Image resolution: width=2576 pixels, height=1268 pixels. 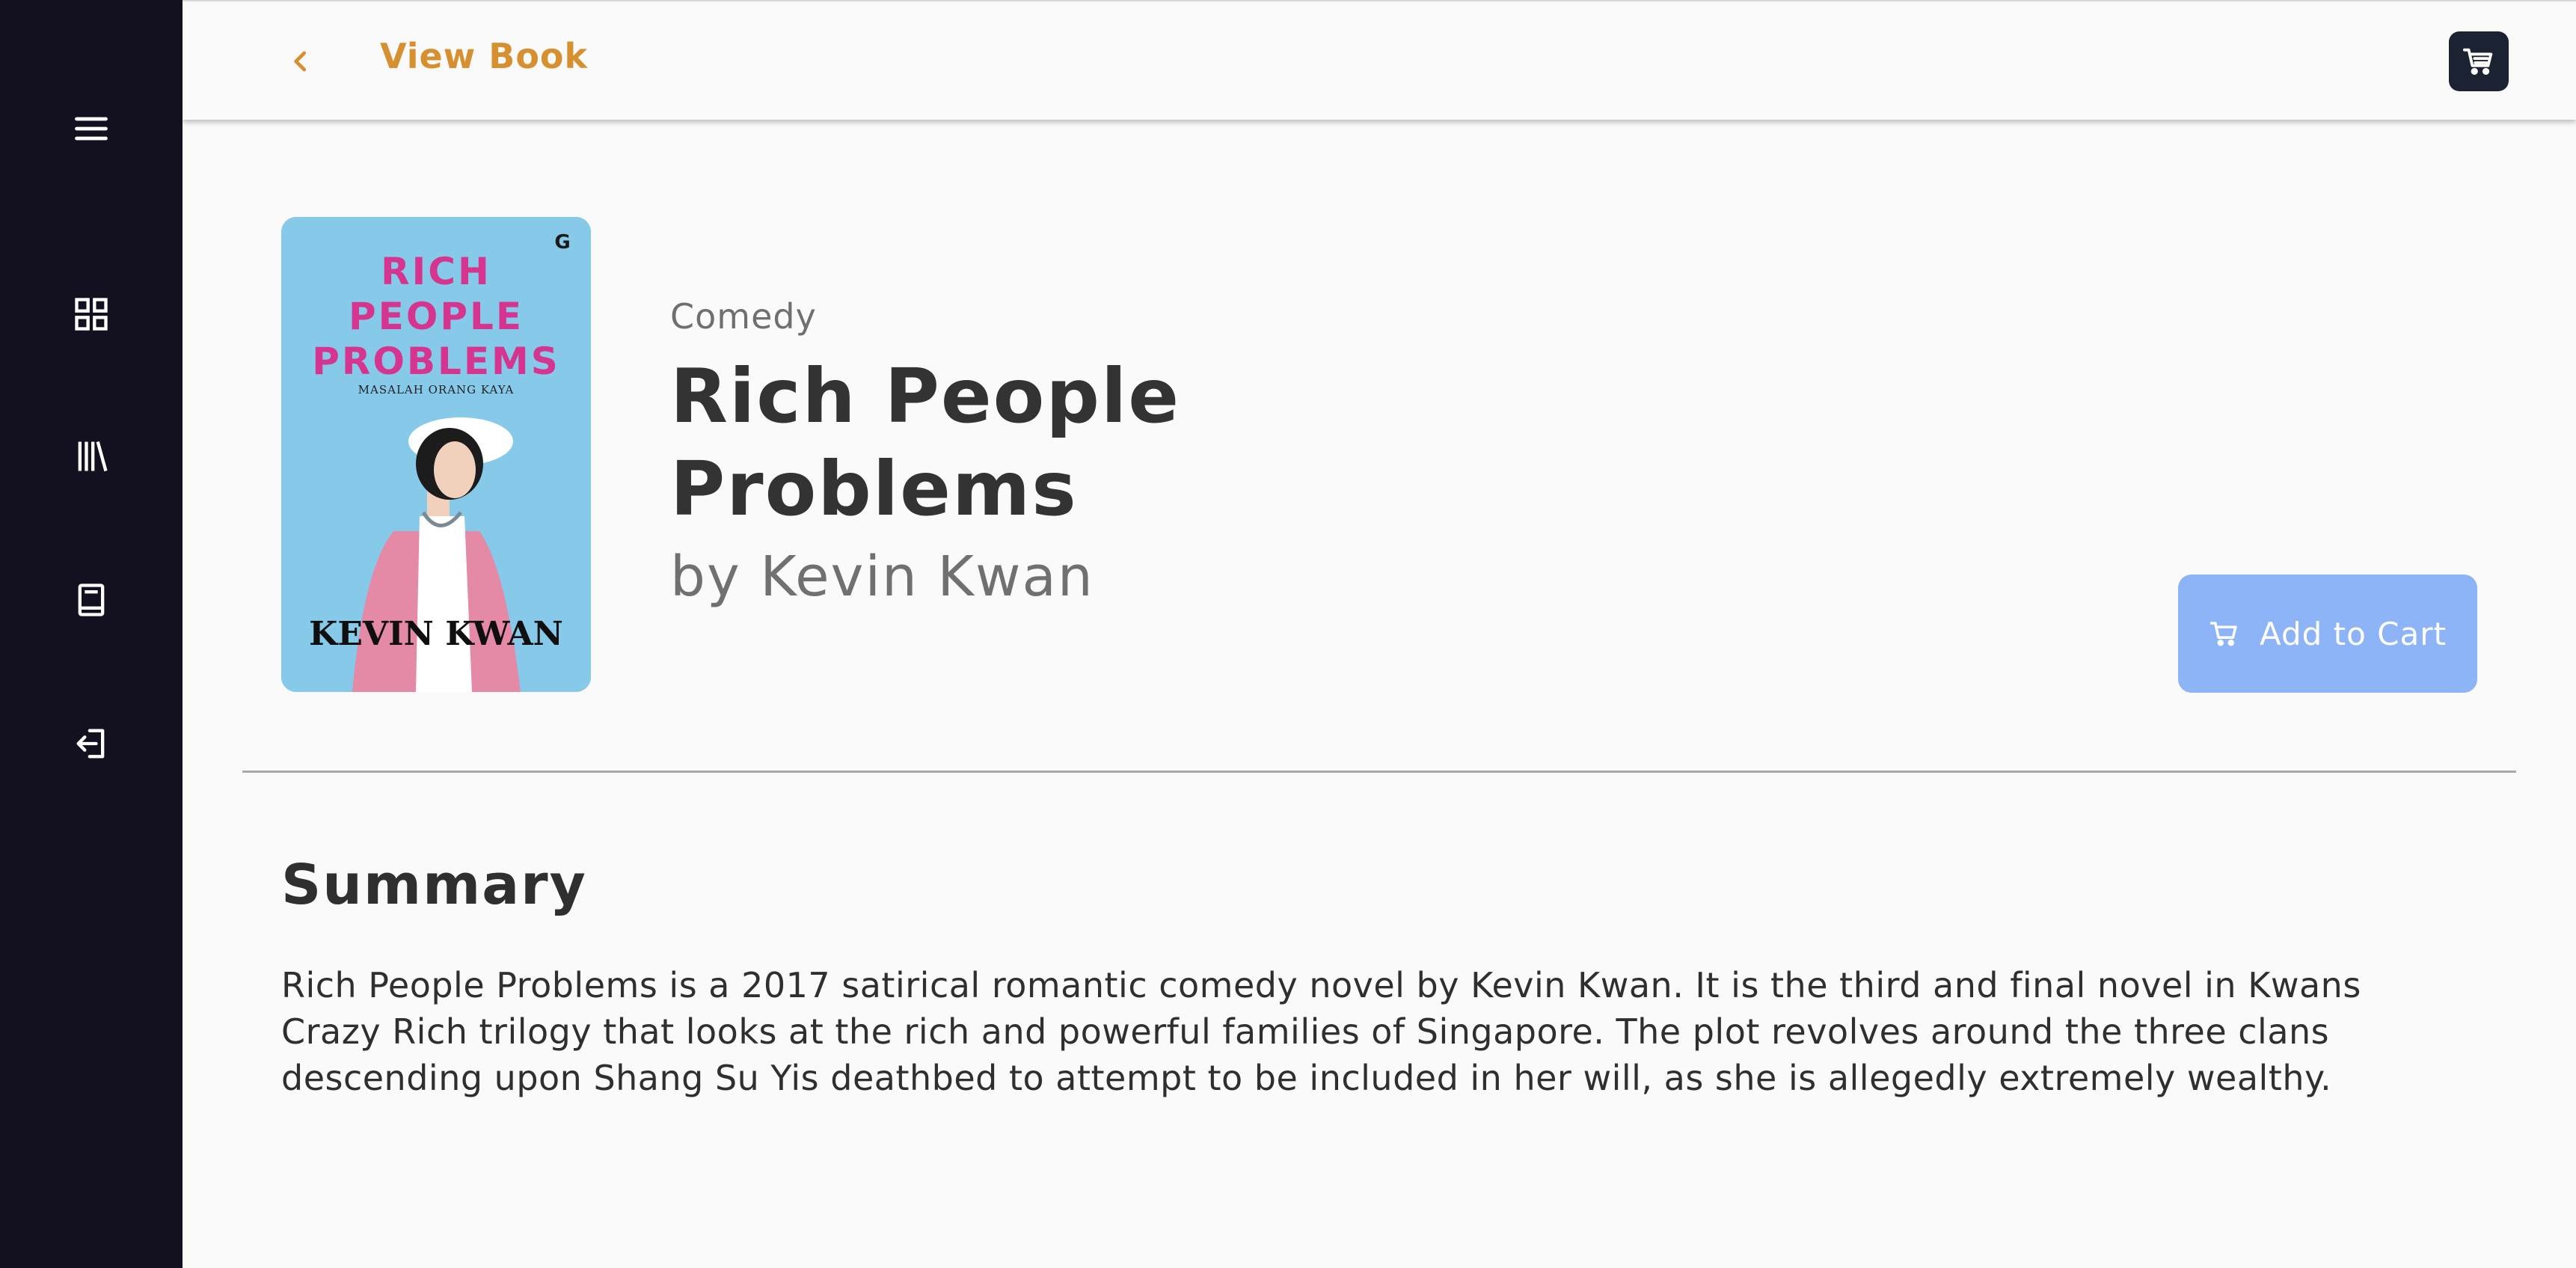 I want to click on sidebar-item-books, so click(x=91, y=600).